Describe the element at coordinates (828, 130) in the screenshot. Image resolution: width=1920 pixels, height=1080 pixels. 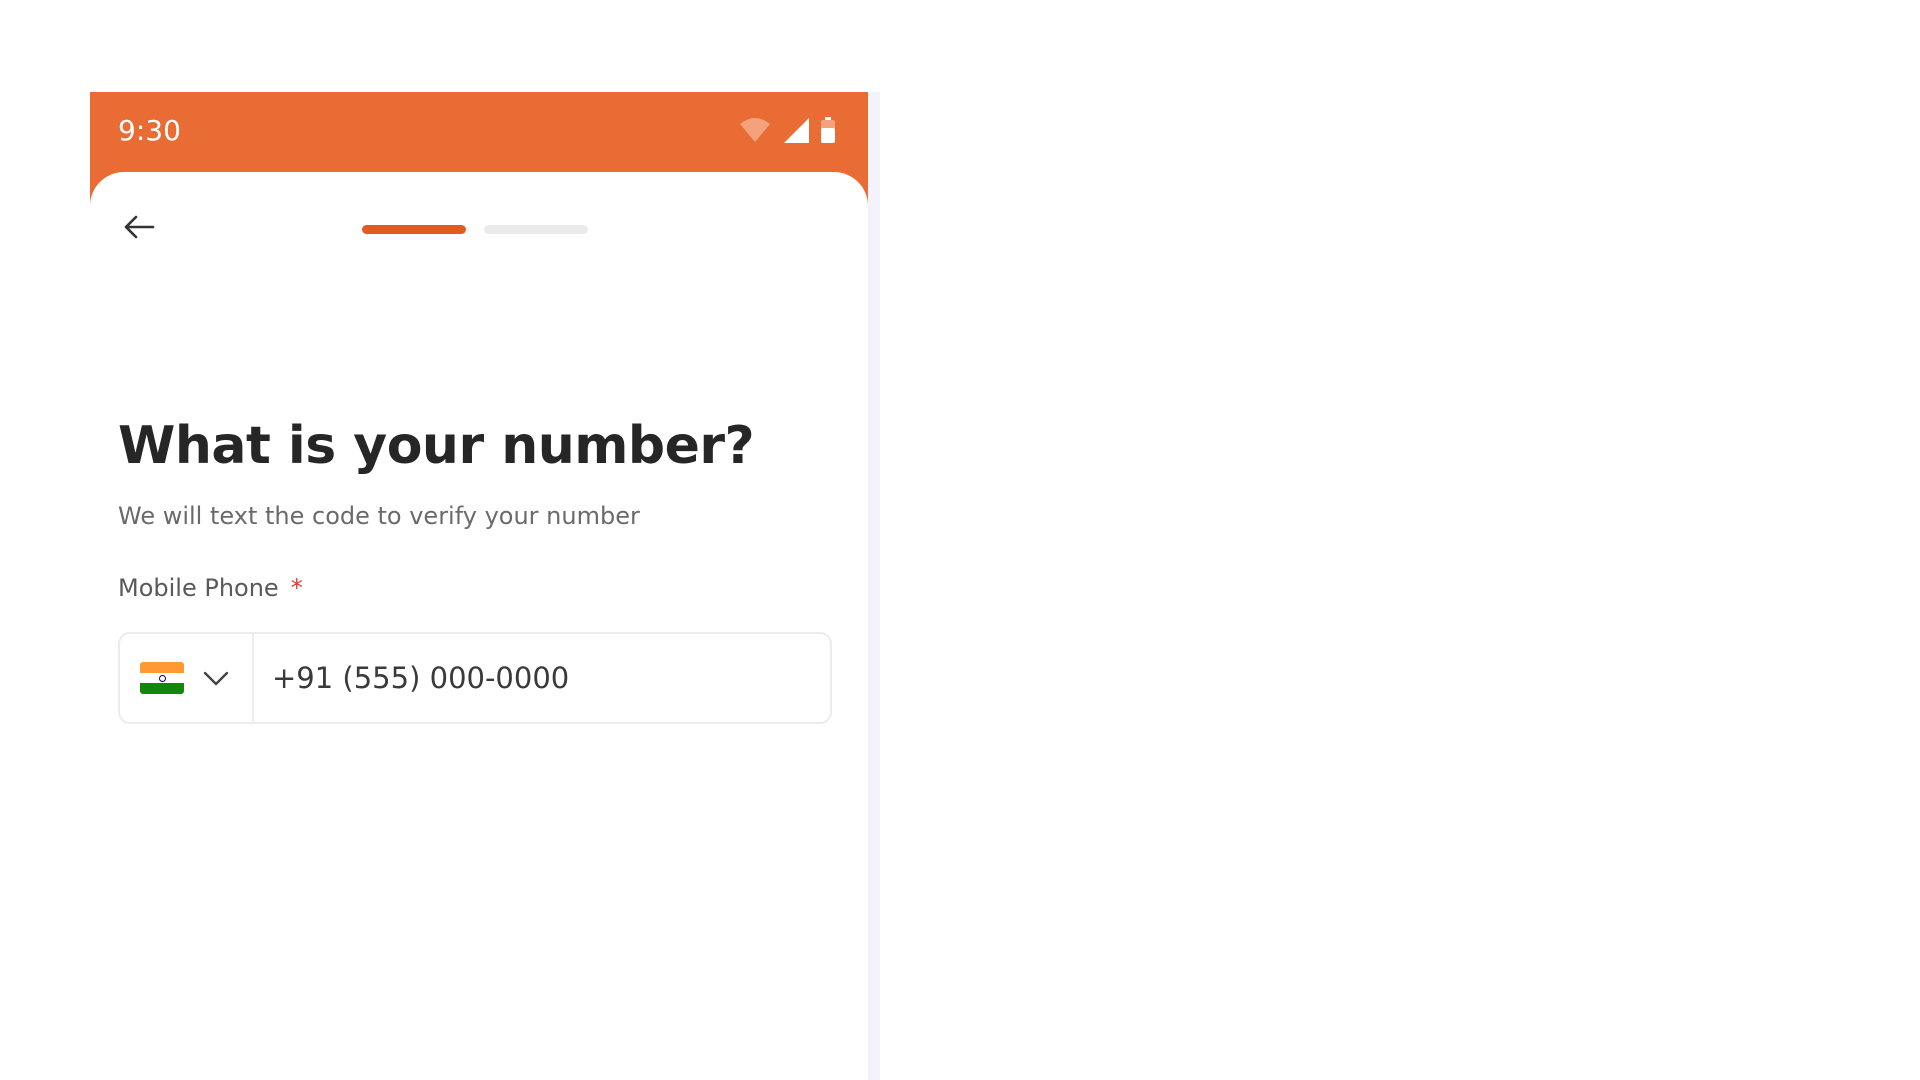
I see `battery-icon` at that location.